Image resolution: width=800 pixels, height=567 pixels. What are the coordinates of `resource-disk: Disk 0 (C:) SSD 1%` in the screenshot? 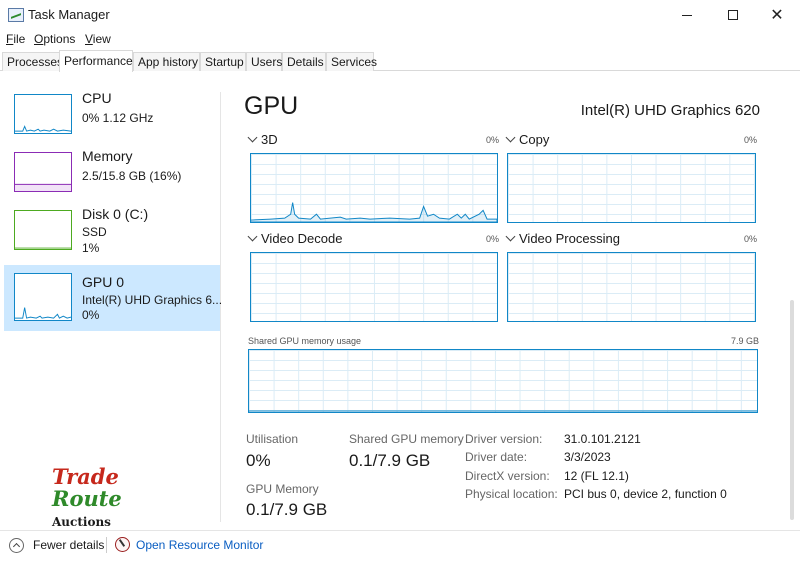 It's located at (112, 228).